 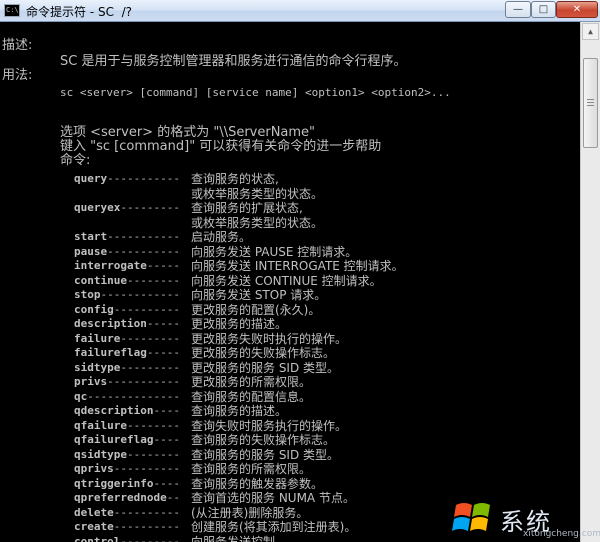 I want to click on command-row: control---------, so click(x=127, y=538).